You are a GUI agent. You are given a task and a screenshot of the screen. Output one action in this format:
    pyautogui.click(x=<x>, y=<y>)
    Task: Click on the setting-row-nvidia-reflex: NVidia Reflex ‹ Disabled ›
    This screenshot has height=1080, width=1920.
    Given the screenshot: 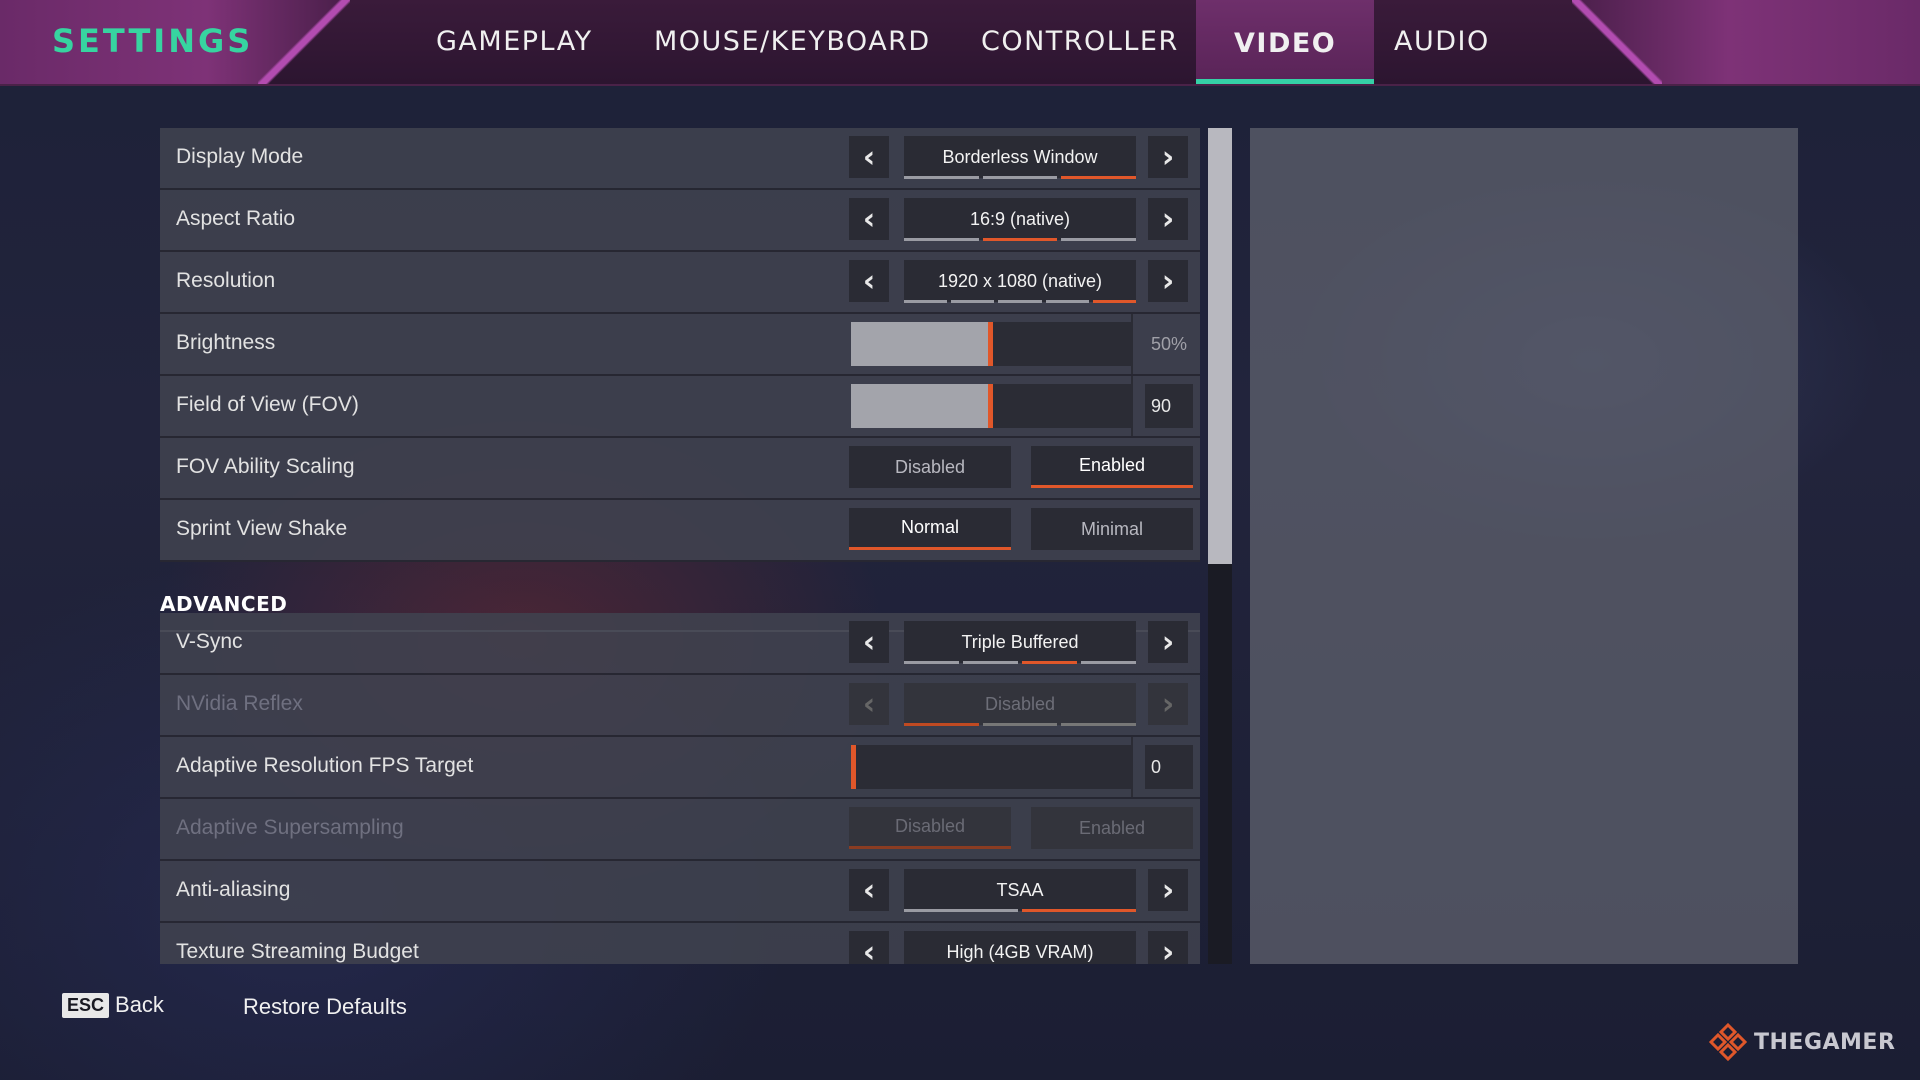 What is the action you would take?
    pyautogui.click(x=680, y=706)
    